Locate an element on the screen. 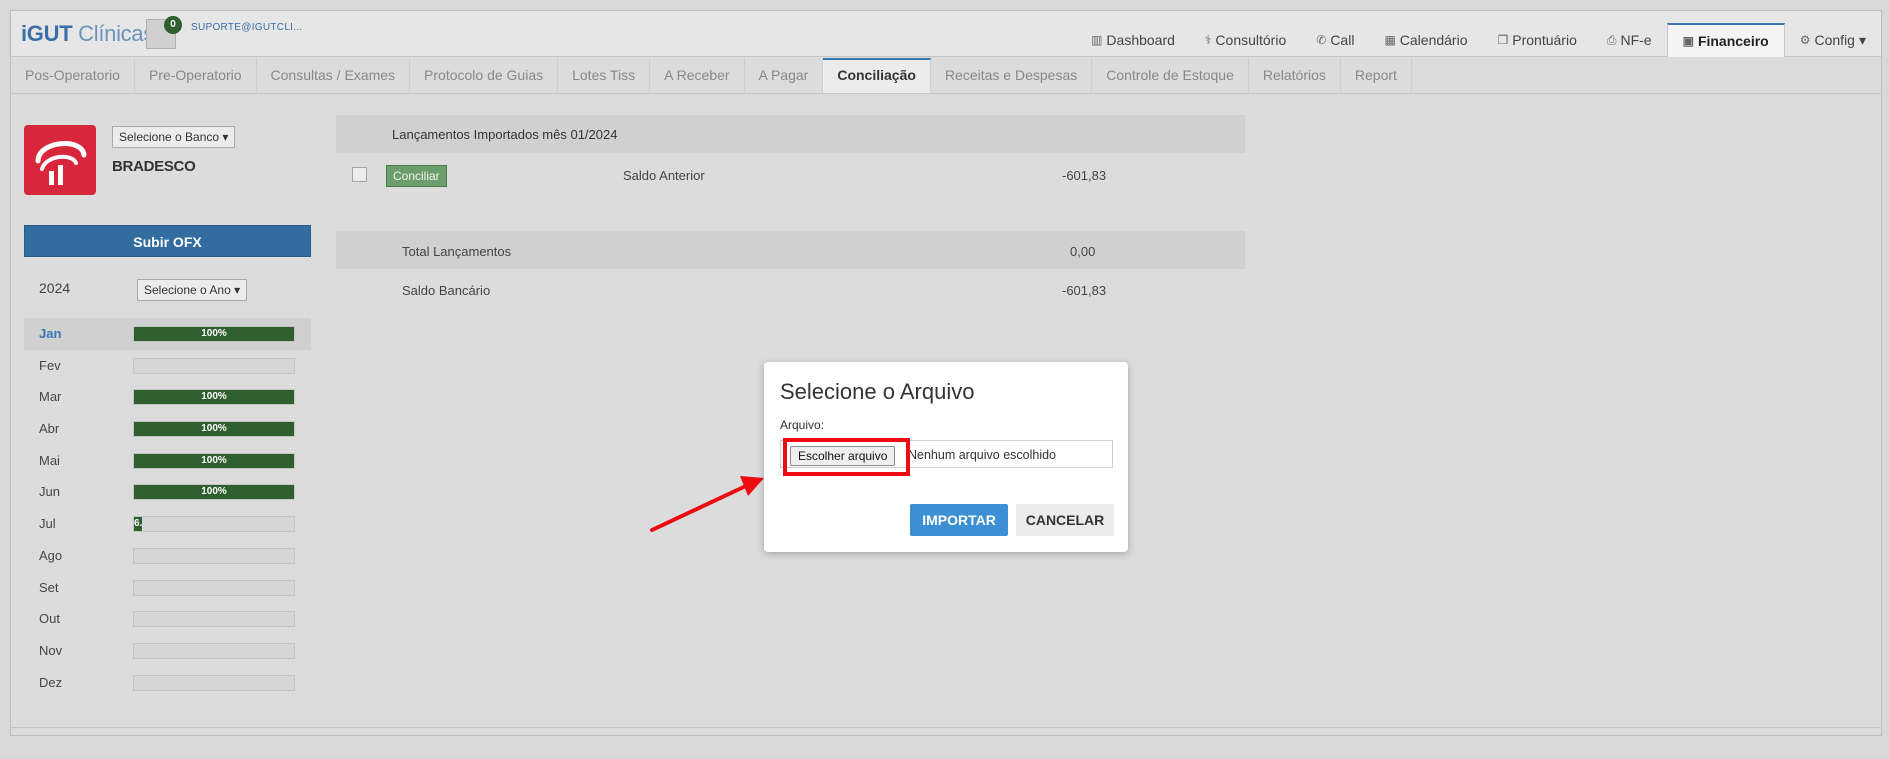 This screenshot has height=759, width=1889. nav-label: Config is located at coordinates (1834, 40).